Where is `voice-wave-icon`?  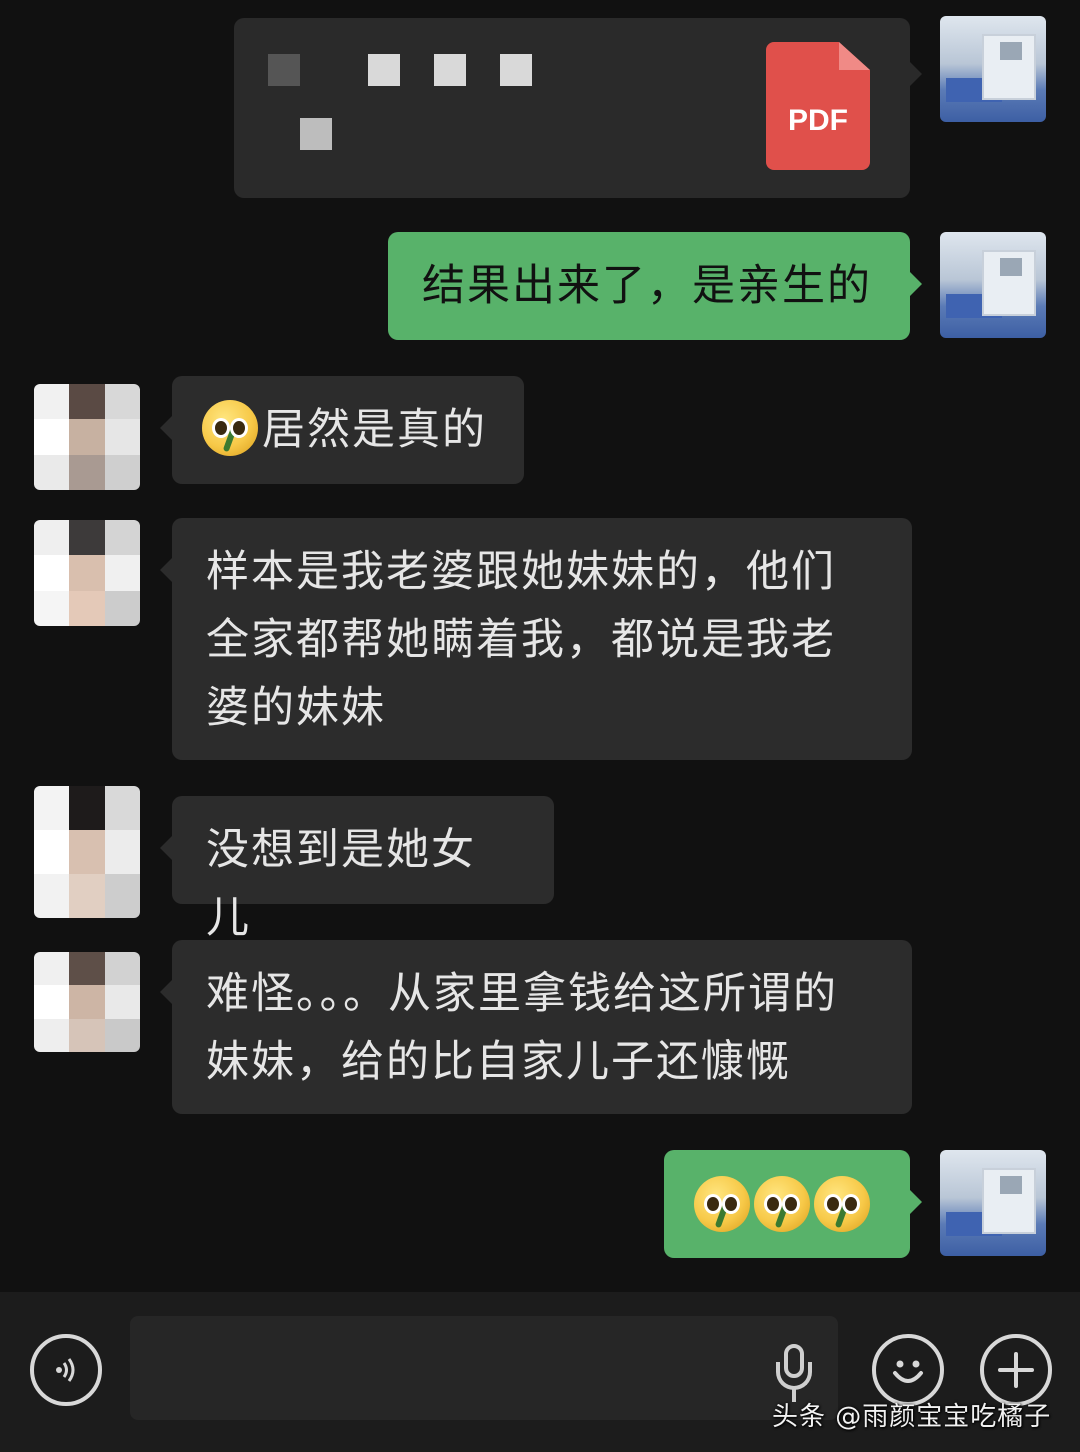
voice-wave-icon is located at coordinates (65, 1370).